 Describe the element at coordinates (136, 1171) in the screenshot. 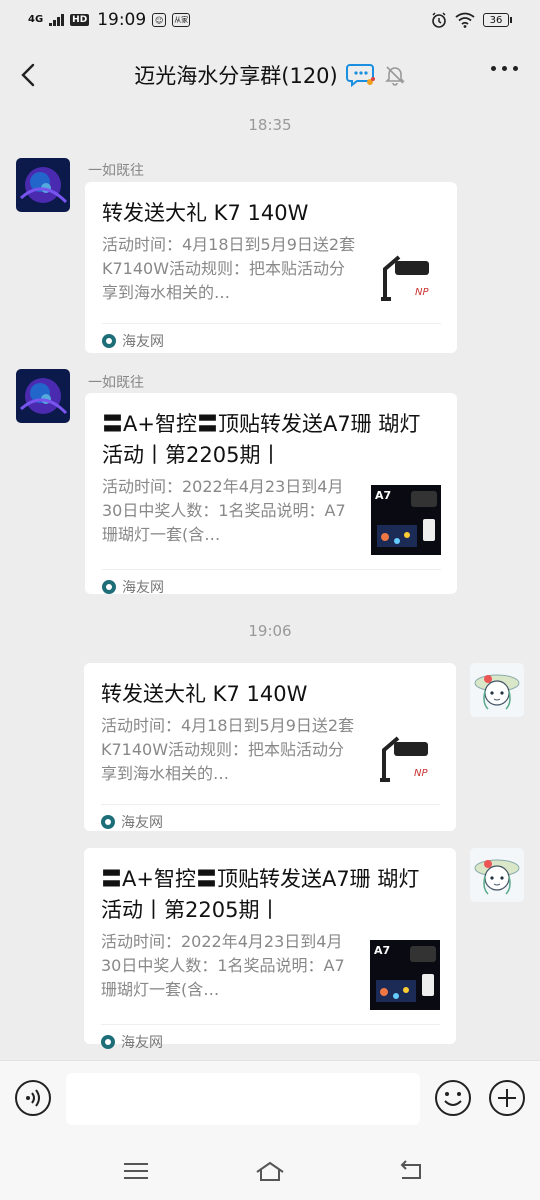

I see `menu-lines-icon` at that location.